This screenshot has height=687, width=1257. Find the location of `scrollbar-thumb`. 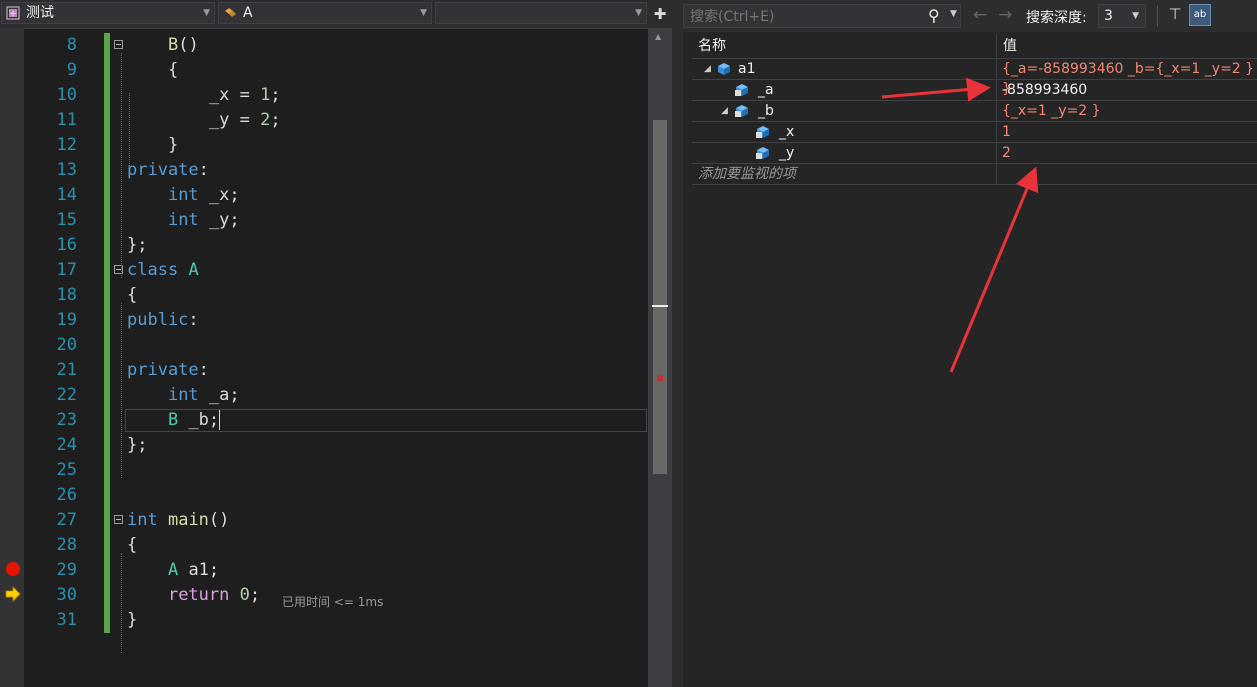

scrollbar-thumb is located at coordinates (660, 297).